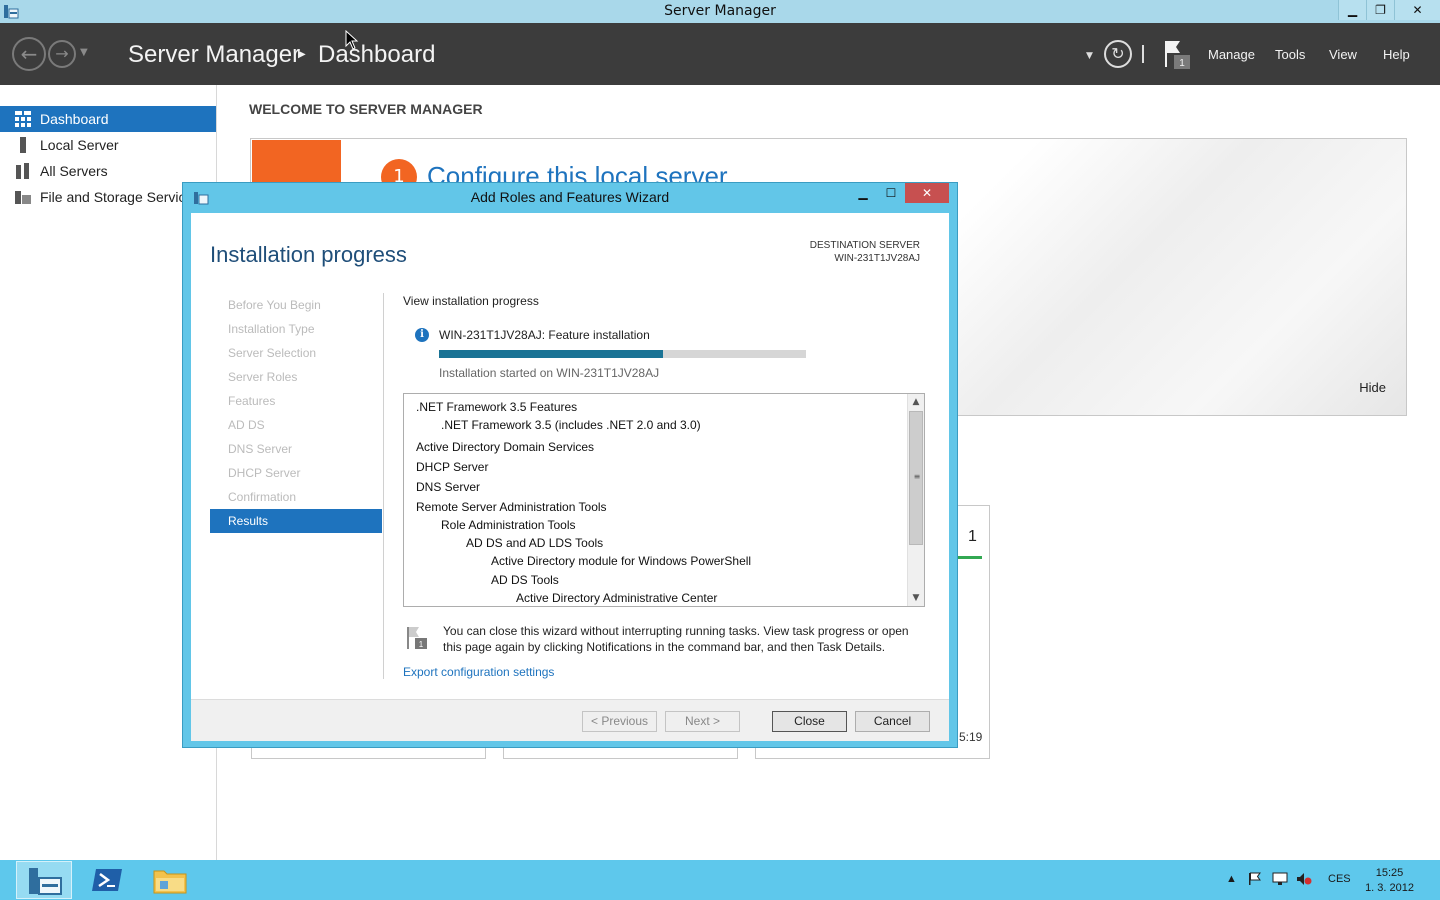 The height and width of the screenshot is (900, 1440). Describe the element at coordinates (271, 329) in the screenshot. I see `step-installation-type: Installation Type` at that location.